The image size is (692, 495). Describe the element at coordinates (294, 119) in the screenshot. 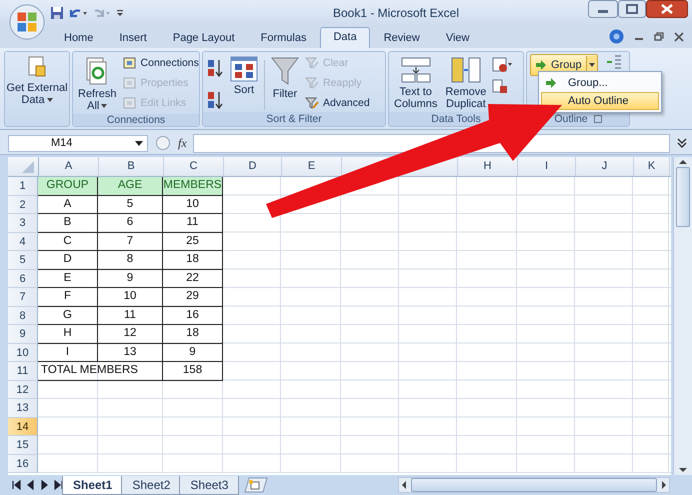

I see `group-label: Sort & Filter` at that location.